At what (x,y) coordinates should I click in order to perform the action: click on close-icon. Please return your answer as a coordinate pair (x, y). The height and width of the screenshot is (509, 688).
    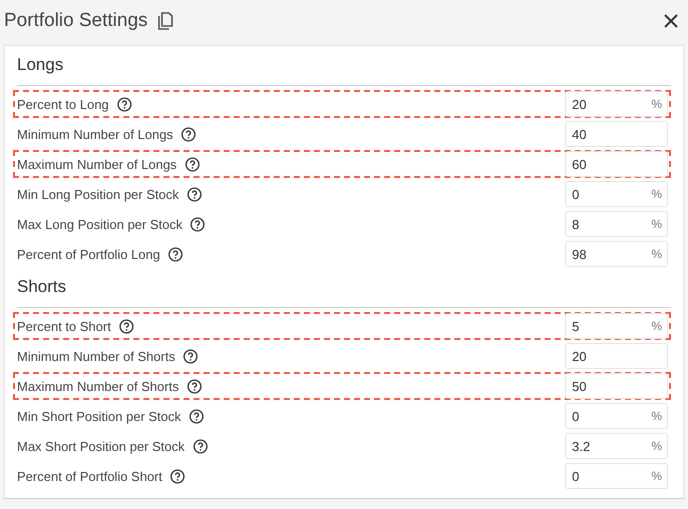
    Looking at the image, I should click on (671, 21).